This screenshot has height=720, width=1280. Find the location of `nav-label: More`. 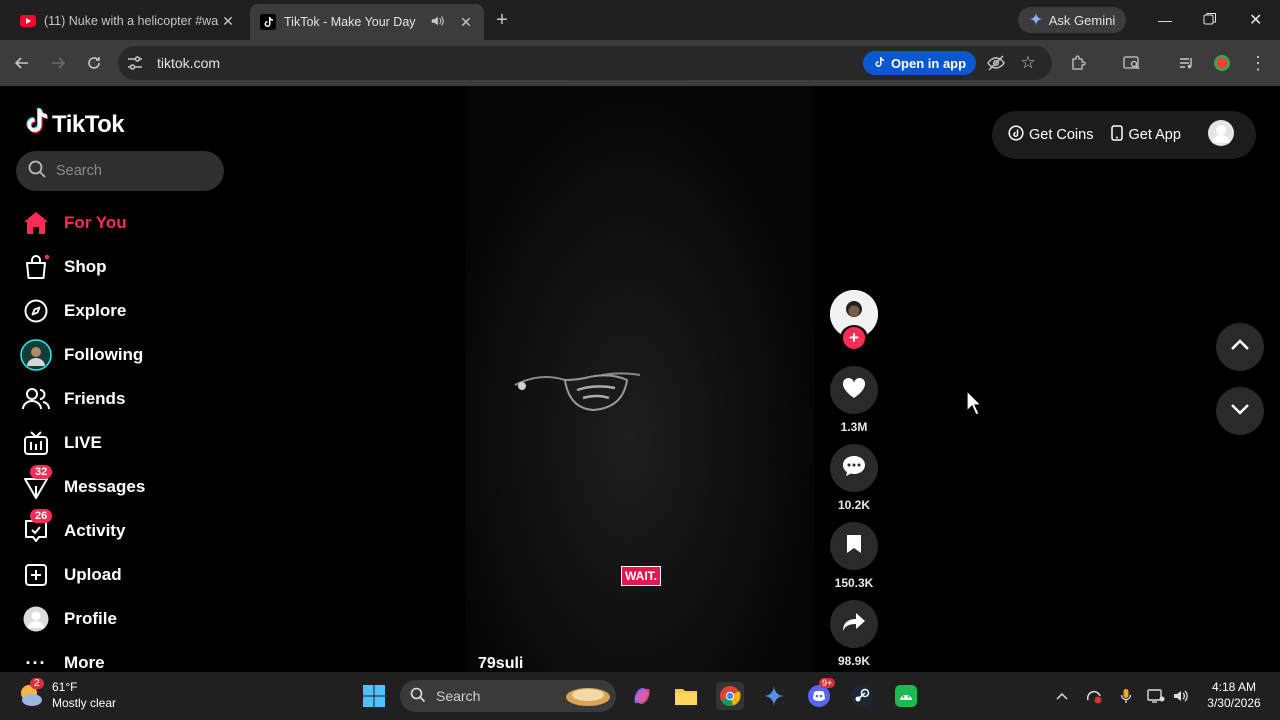

nav-label: More is located at coordinates (84, 662).